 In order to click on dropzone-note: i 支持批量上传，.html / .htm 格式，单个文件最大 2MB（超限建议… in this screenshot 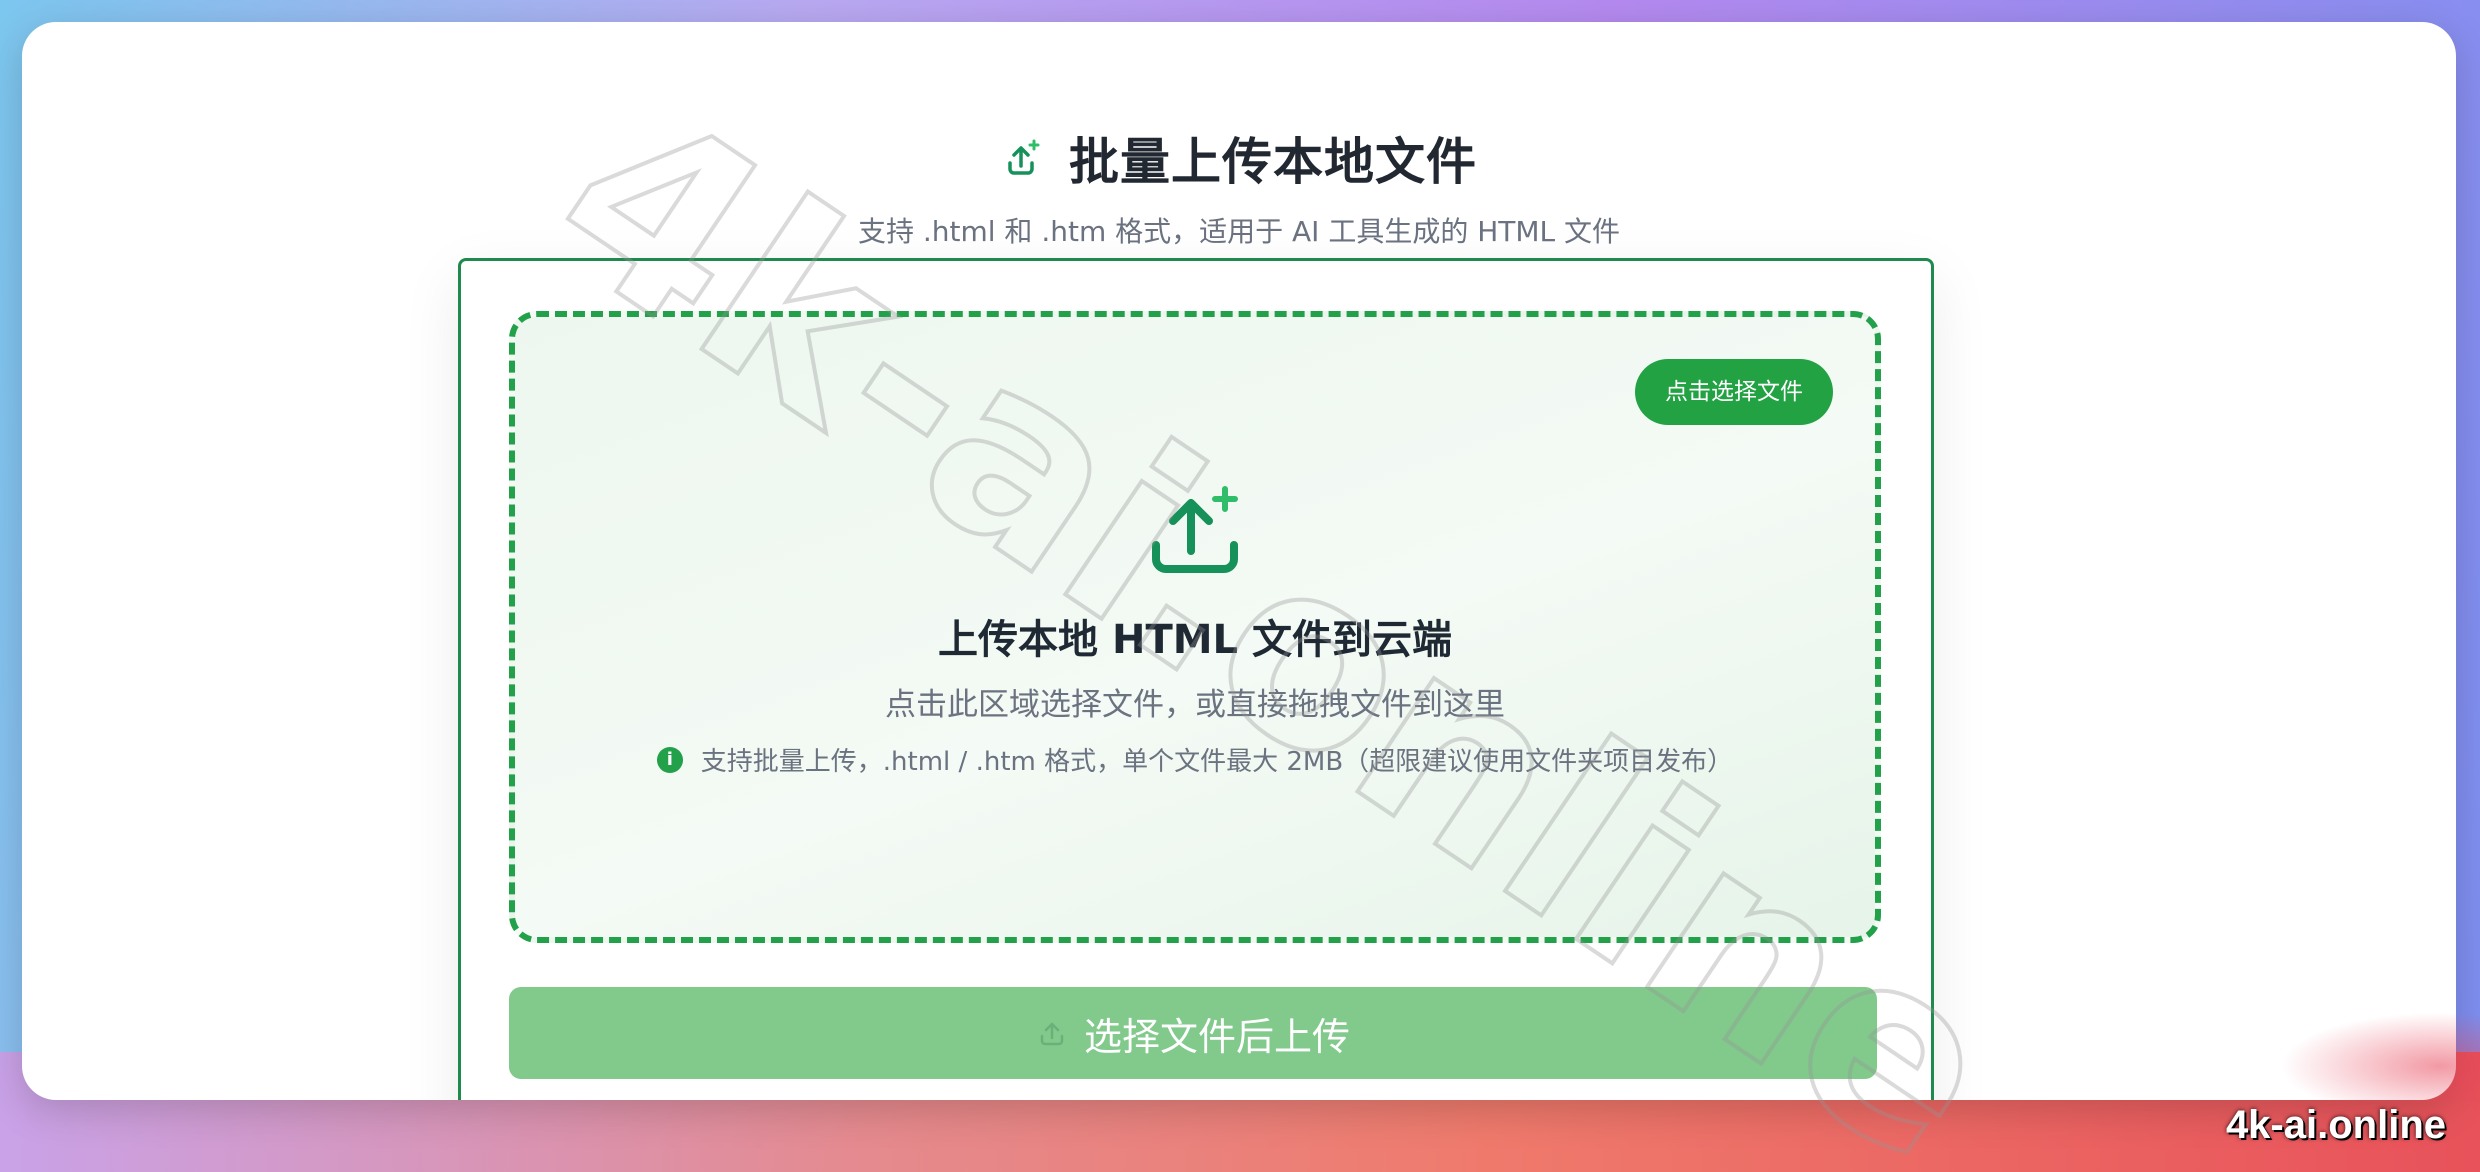, I will do `click(1195, 759)`.